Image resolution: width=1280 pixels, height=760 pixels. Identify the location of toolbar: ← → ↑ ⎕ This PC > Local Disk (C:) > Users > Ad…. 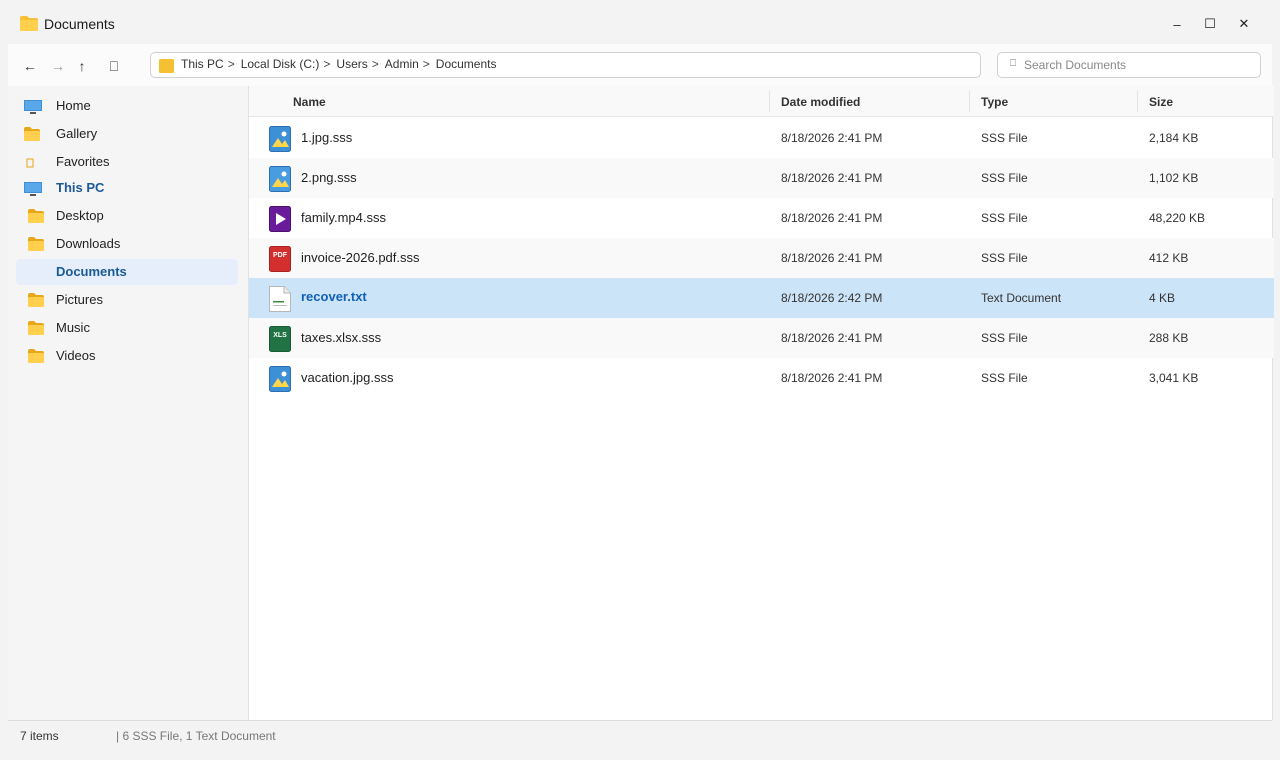
(640, 65).